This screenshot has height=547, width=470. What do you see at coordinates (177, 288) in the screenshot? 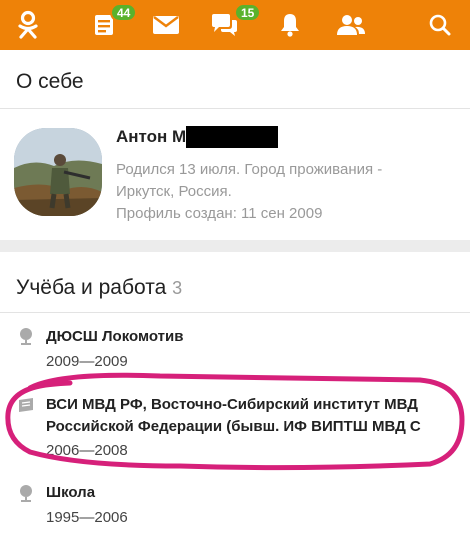
I see `education-count: 3` at bounding box center [177, 288].